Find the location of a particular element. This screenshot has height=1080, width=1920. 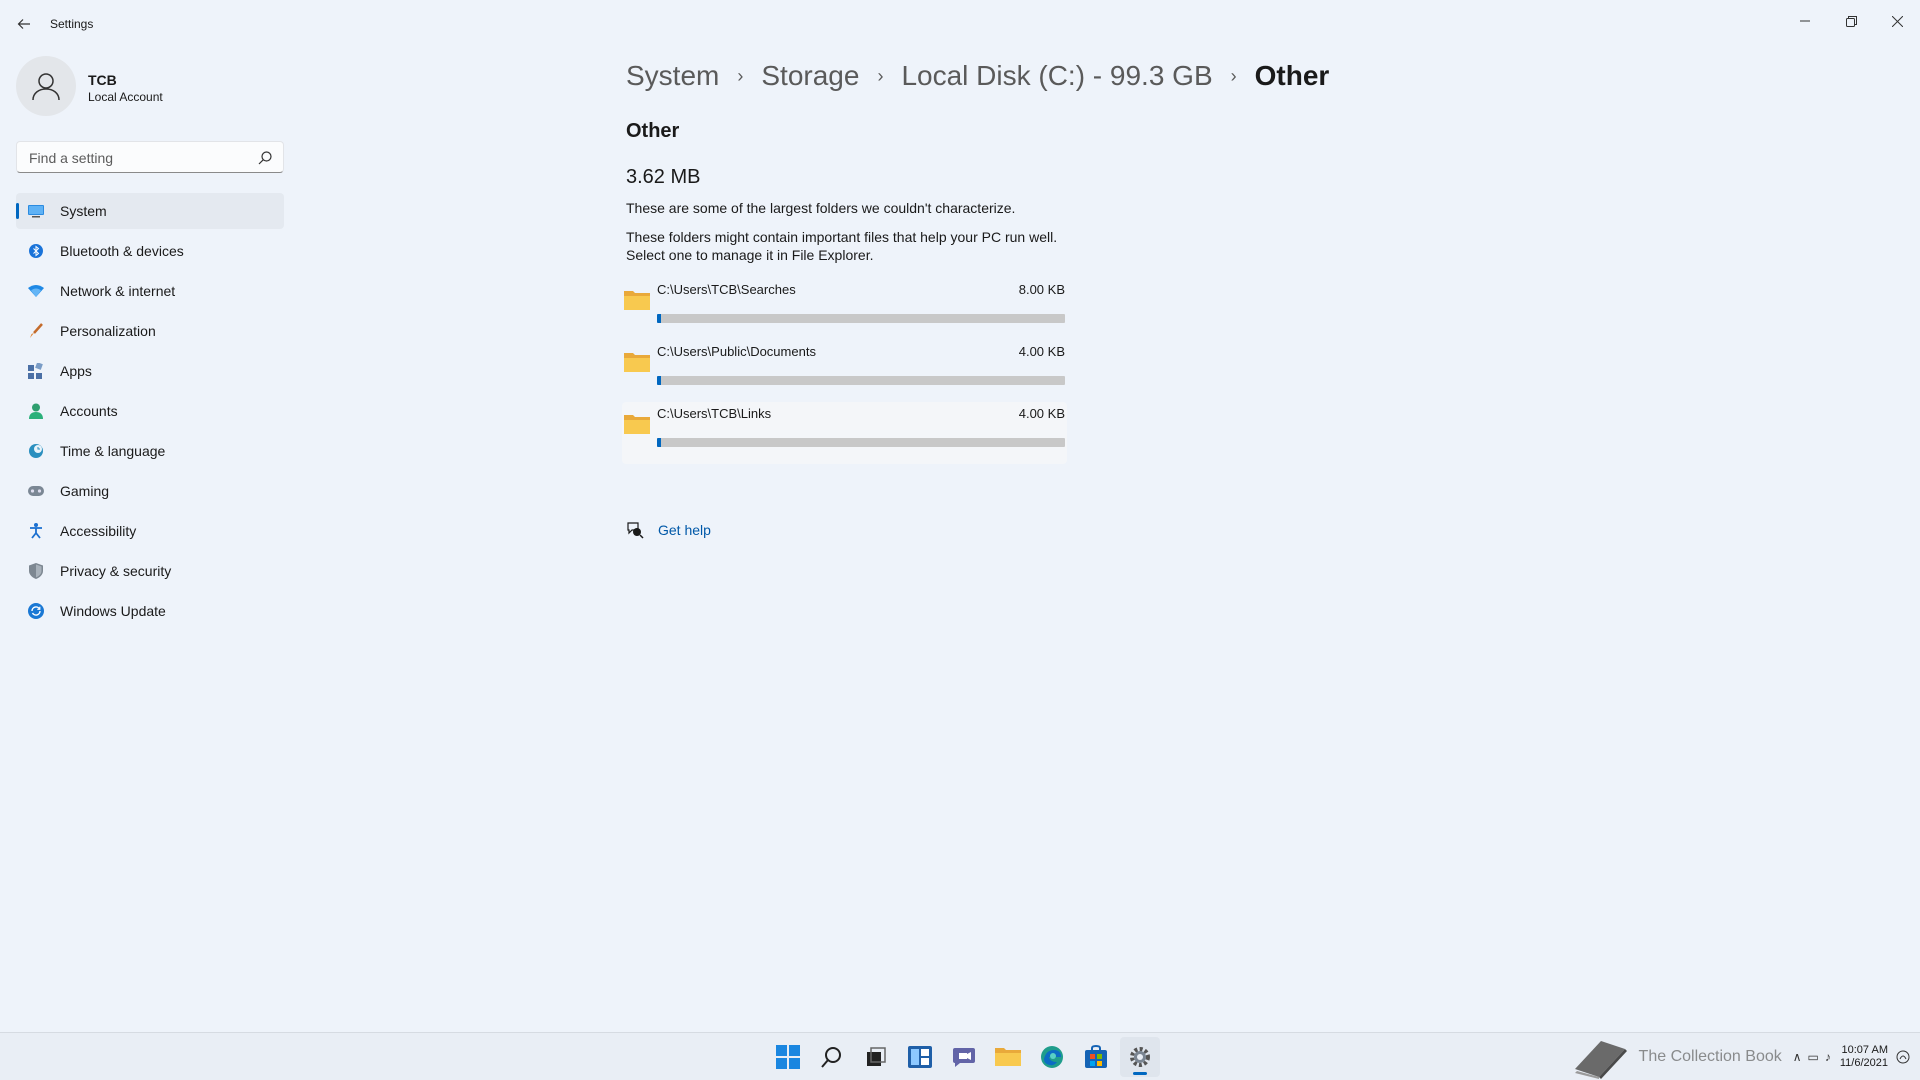

sidebar-item-label: Gaming is located at coordinates (85, 491).